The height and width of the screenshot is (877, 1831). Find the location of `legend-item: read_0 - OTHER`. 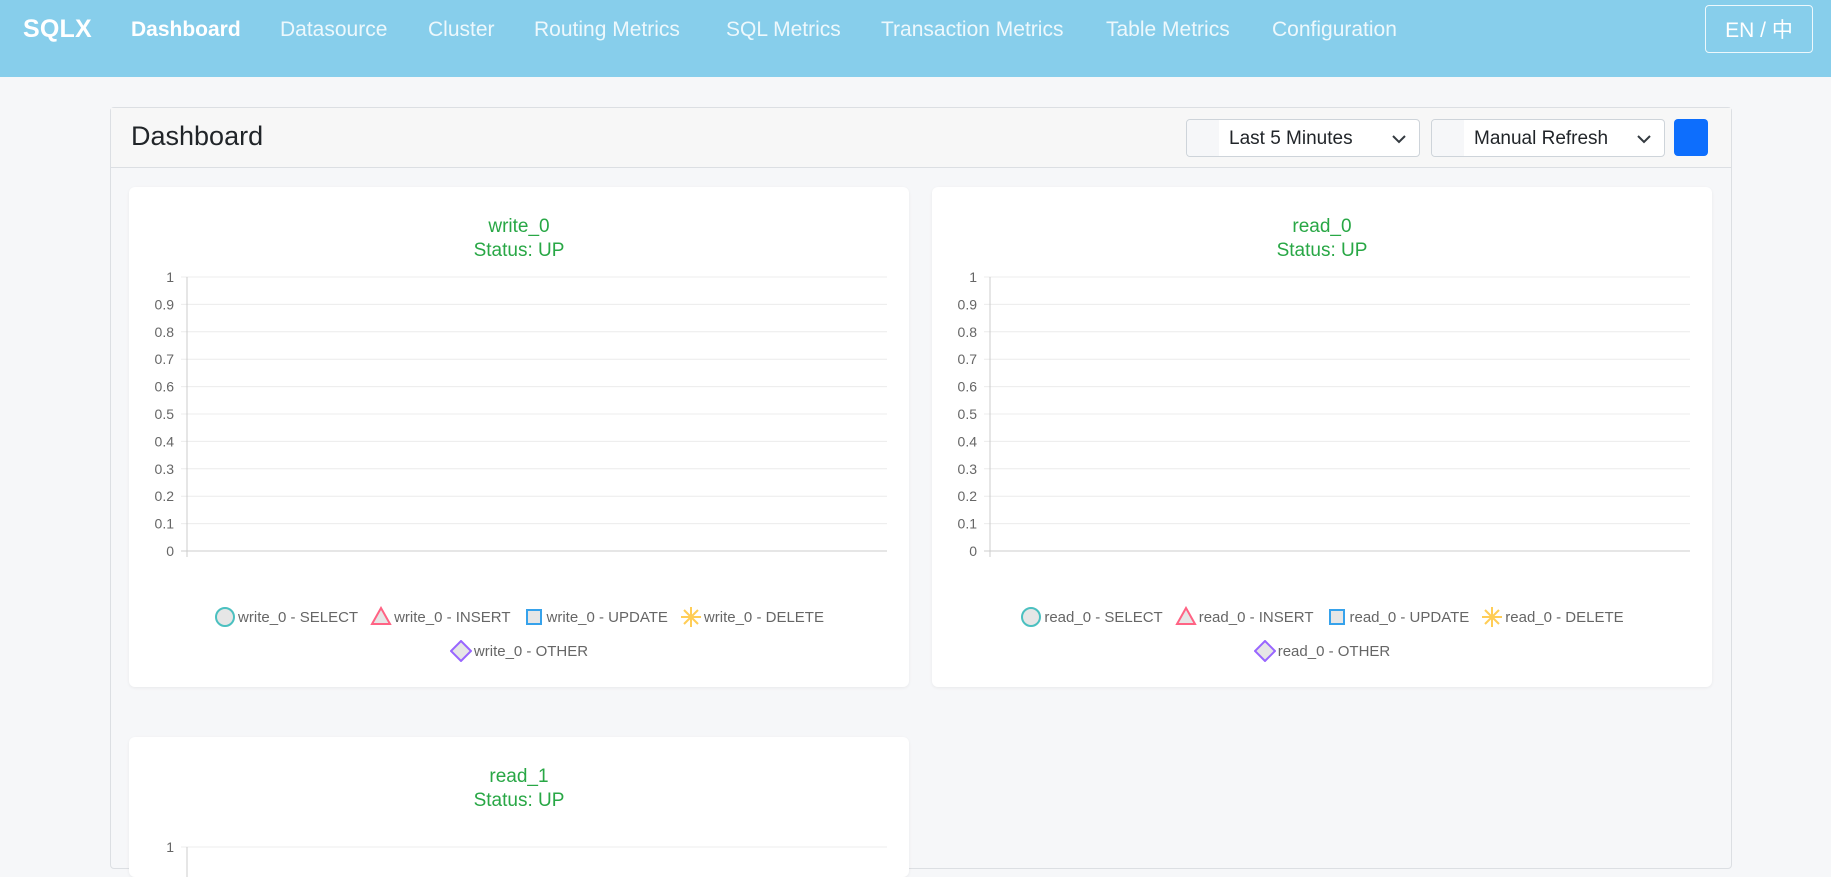

legend-item: read_0 - OTHER is located at coordinates (1322, 651).